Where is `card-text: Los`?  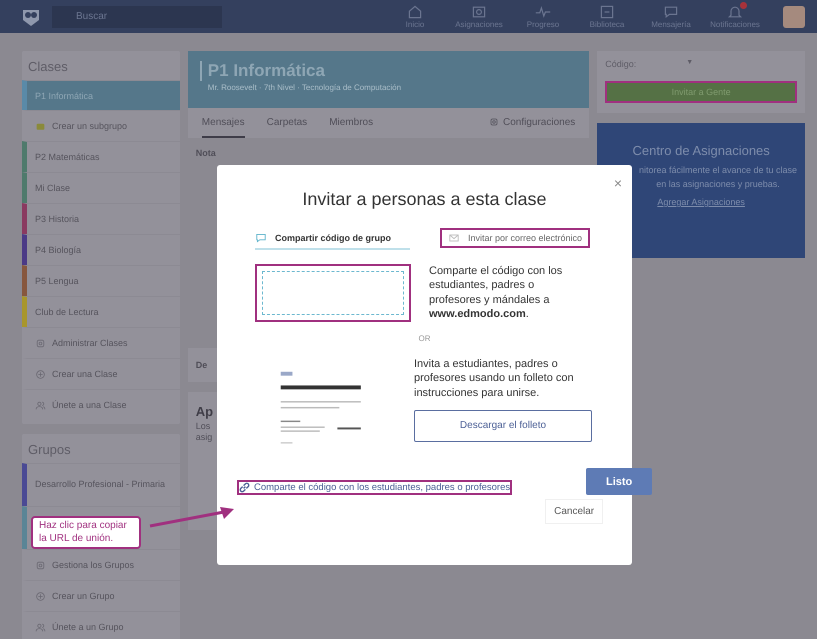 card-text: Los is located at coordinates (203, 426).